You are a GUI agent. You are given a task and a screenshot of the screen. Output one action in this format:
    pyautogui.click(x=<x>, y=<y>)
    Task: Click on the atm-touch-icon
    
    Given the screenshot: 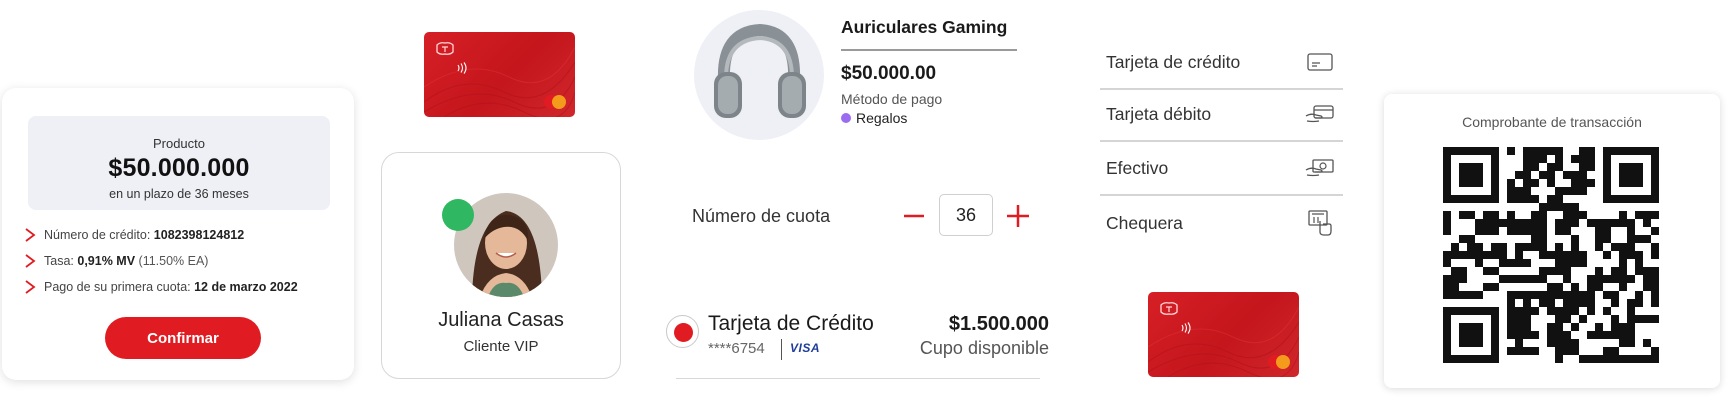 What is the action you would take?
    pyautogui.click(x=1320, y=223)
    